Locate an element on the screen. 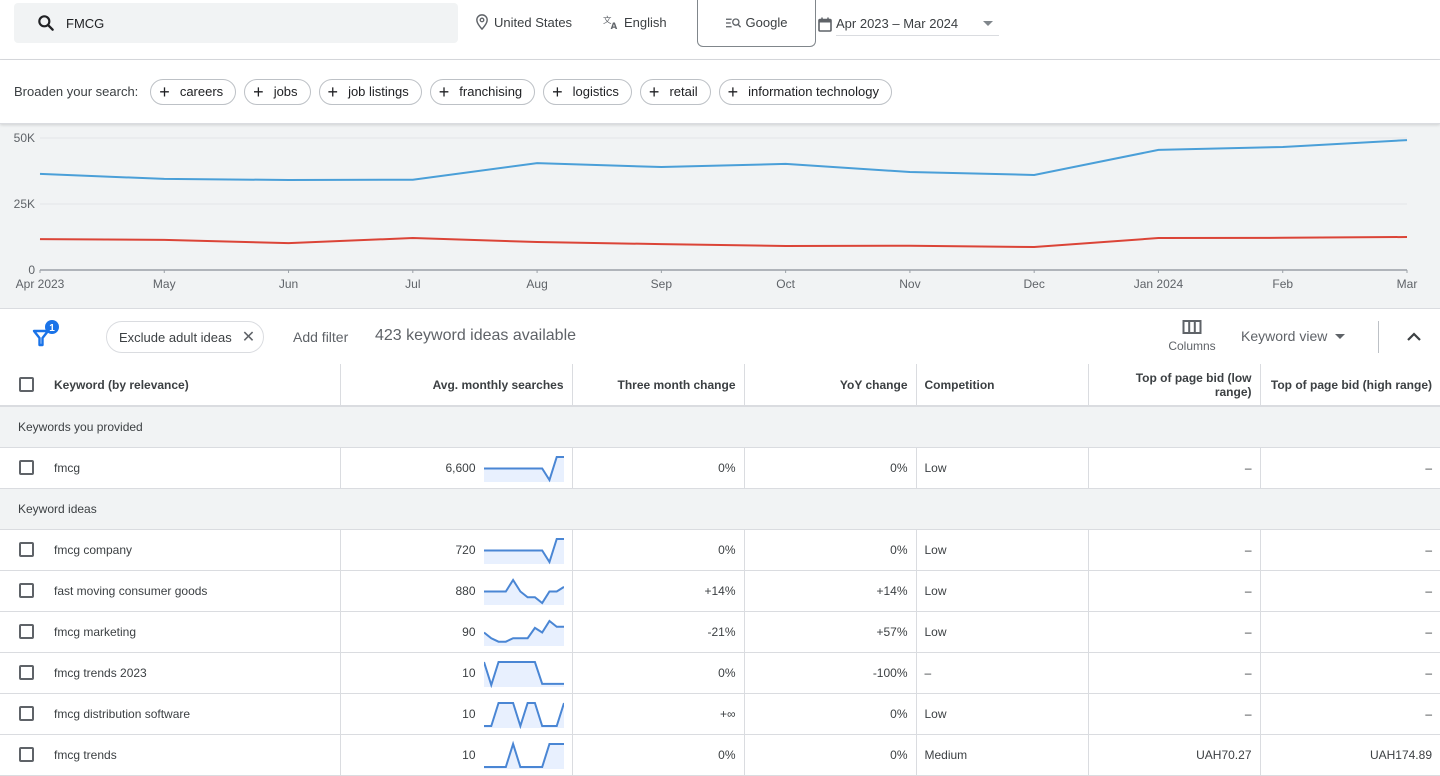 This screenshot has width=1440, height=776. broaden-label: Broaden your search: is located at coordinates (76, 91).